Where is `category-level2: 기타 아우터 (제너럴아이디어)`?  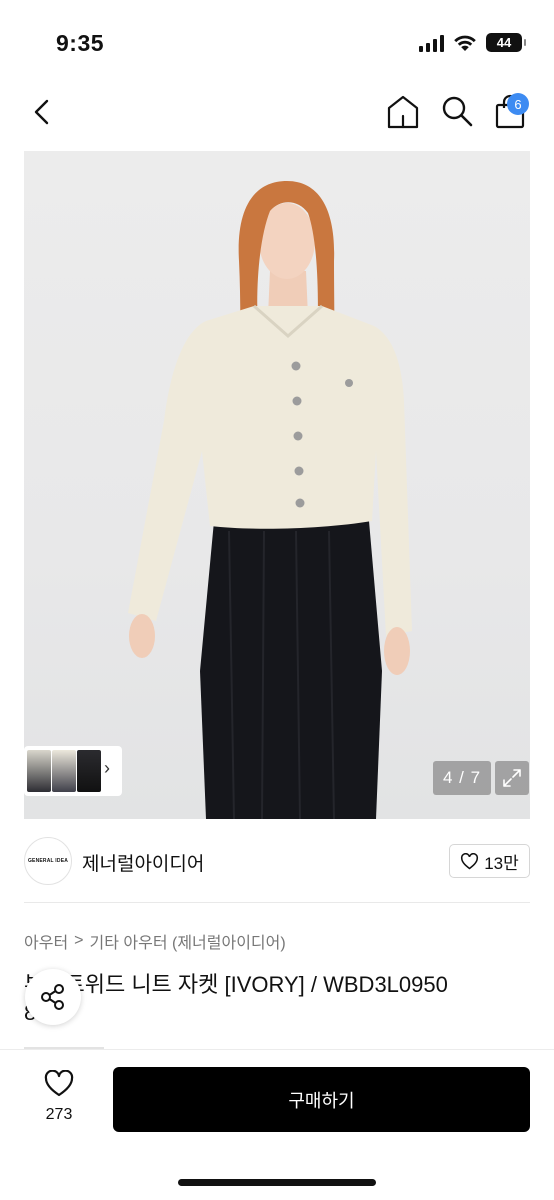
category-level2: 기타 아우터 (제너럴아이디어) is located at coordinates (188, 941).